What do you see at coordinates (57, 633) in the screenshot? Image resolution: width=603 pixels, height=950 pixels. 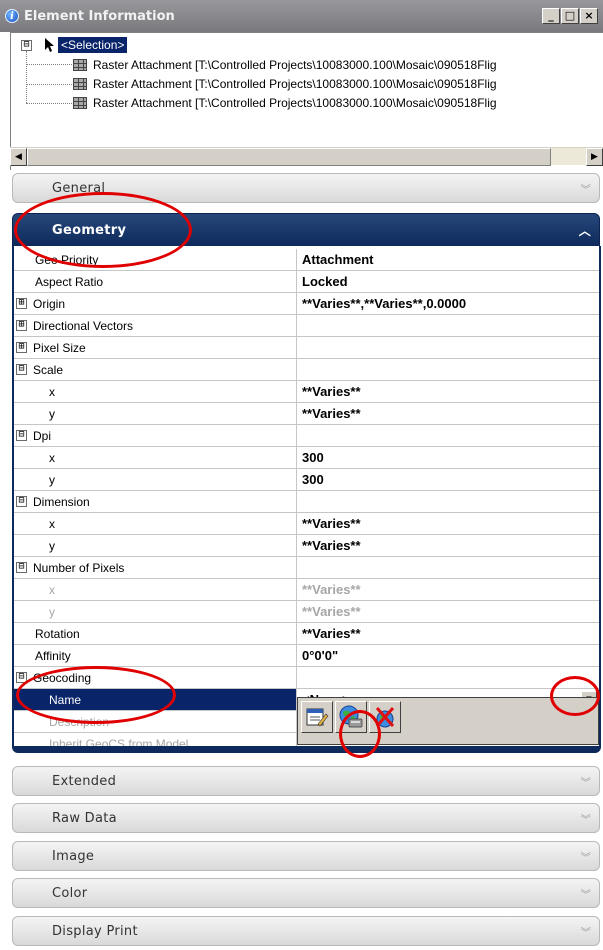 I see `property-name: Rotation` at bounding box center [57, 633].